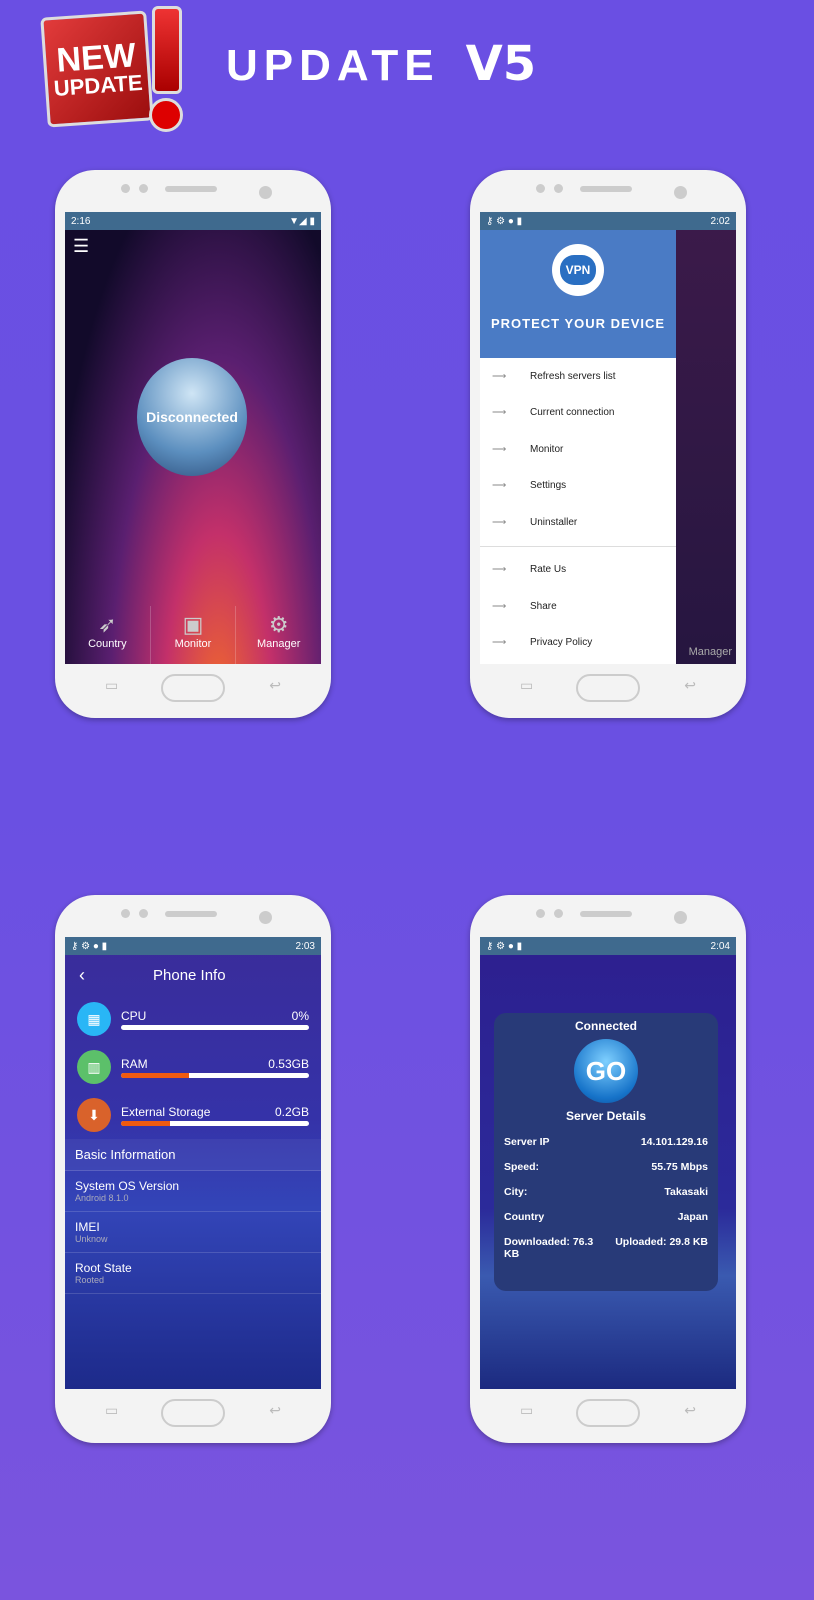  Describe the element at coordinates (193, 946) in the screenshot. I see `status-bar: ⚷ ⚙ ● ▮ 2:03` at that location.